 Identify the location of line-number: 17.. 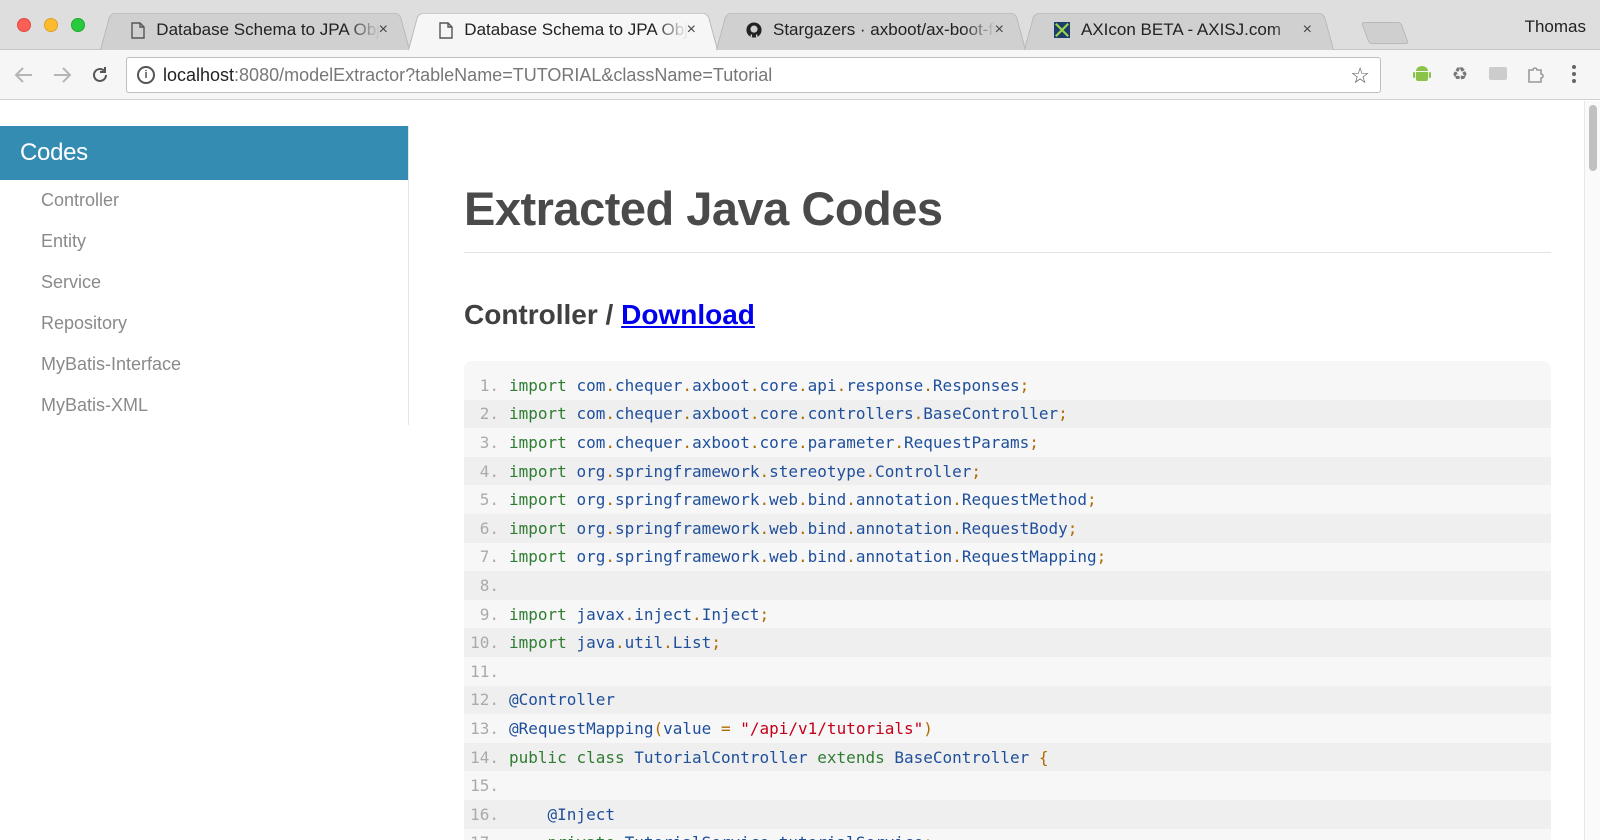
(486, 836).